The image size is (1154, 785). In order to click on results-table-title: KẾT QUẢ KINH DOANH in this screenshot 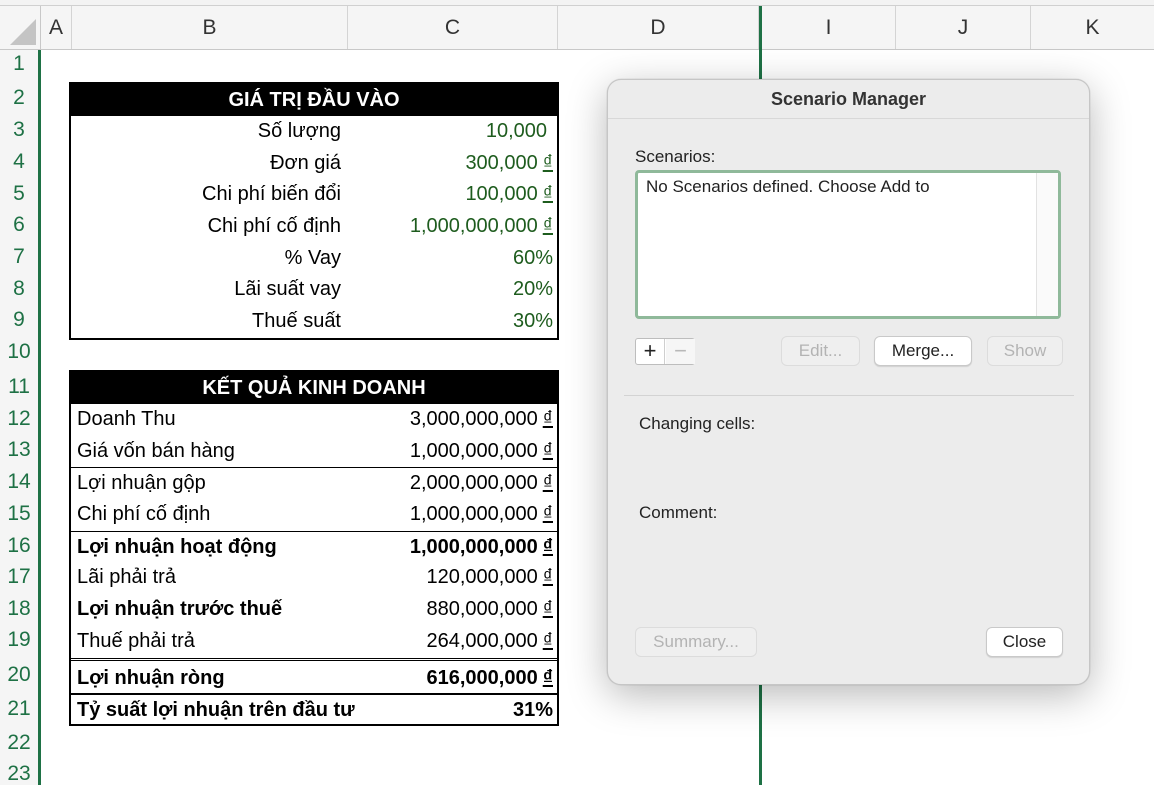, I will do `click(314, 388)`.